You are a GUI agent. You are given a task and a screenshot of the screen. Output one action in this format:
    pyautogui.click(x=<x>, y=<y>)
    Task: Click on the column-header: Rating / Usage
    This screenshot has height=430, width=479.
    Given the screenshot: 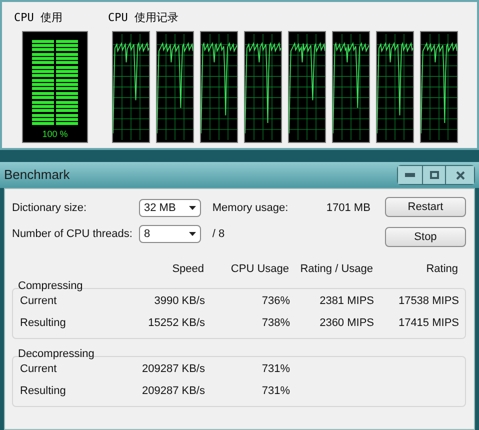 What is the action you would take?
    pyautogui.click(x=336, y=269)
    